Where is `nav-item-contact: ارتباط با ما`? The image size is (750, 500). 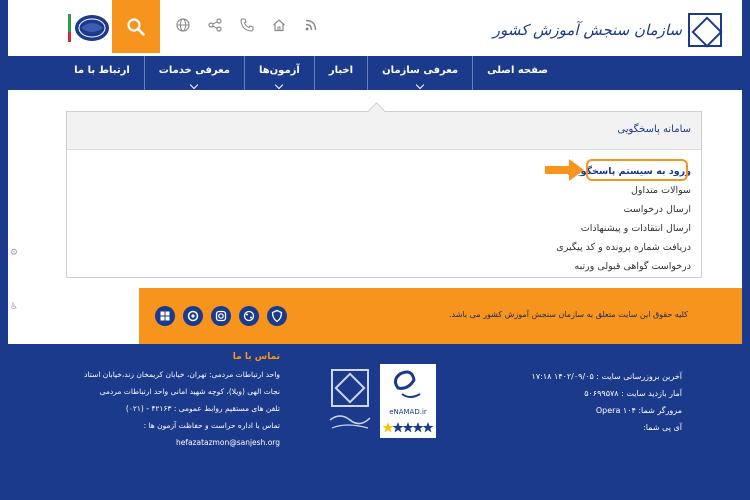
nav-item-contact: ارتباط با ما is located at coordinates (102, 73).